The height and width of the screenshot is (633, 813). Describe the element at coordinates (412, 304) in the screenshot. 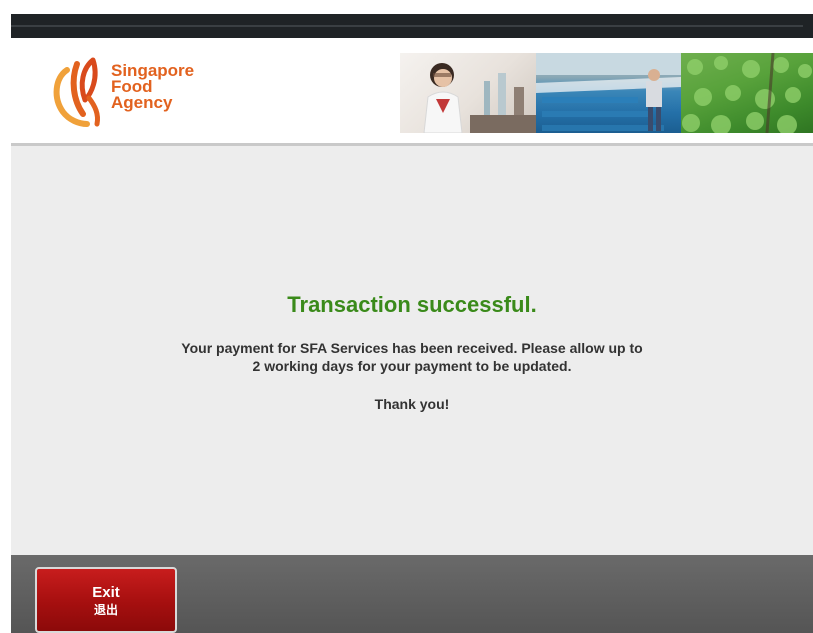

I see `success-title: Transaction successful.` at that location.